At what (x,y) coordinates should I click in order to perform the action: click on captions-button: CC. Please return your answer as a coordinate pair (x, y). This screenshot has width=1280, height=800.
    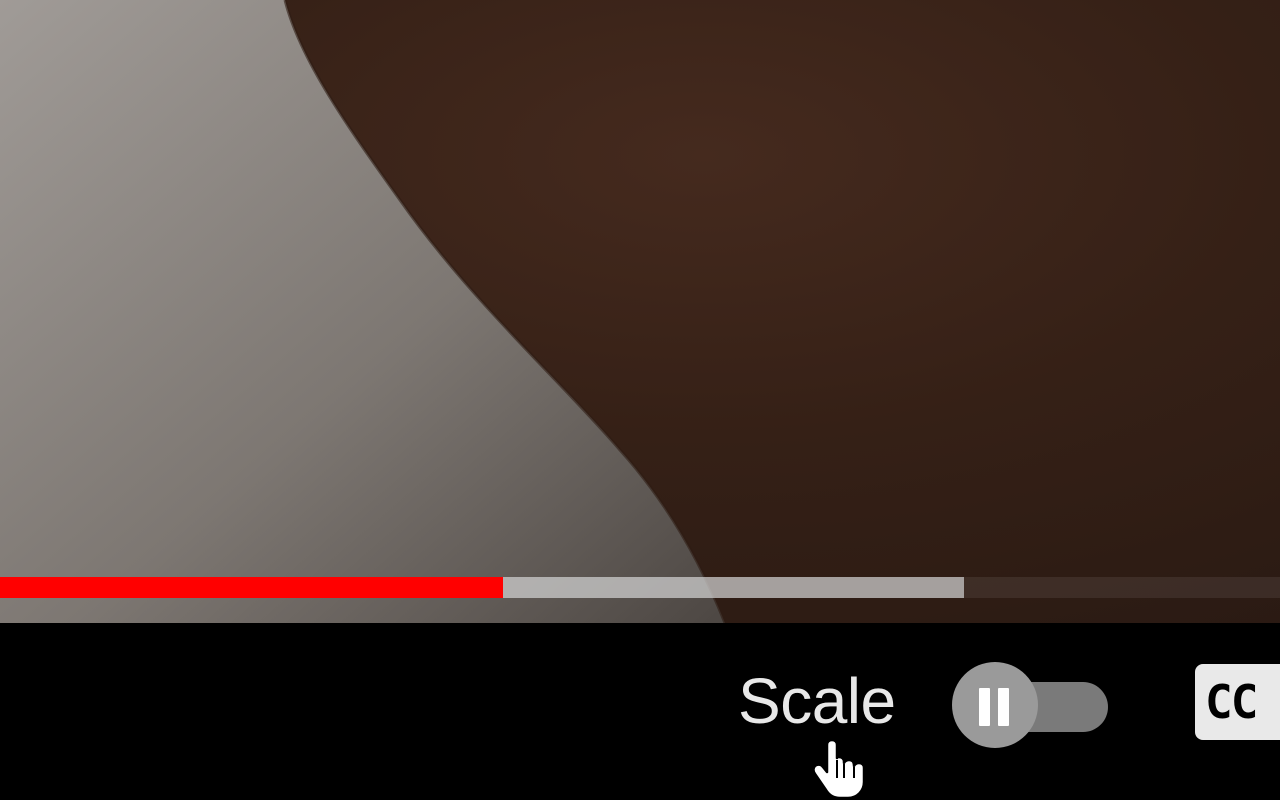
    Looking at the image, I should click on (1237, 702).